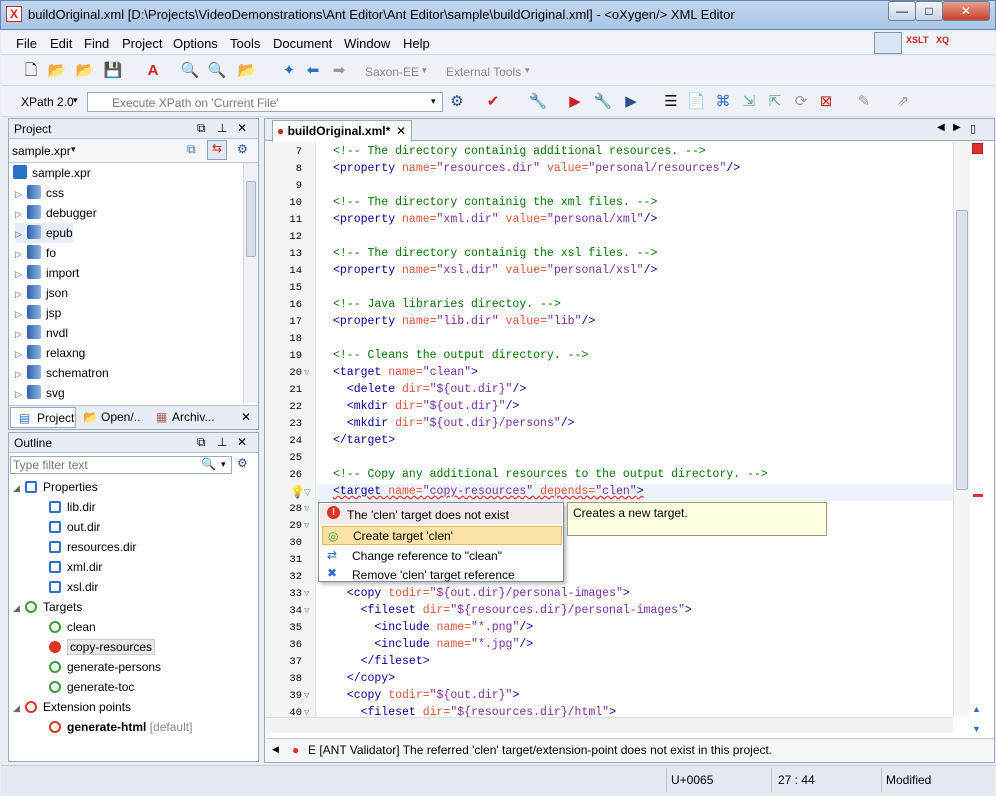 The height and width of the screenshot is (796, 996). I want to click on link-with-editor-icon: ⇆, so click(217, 150).